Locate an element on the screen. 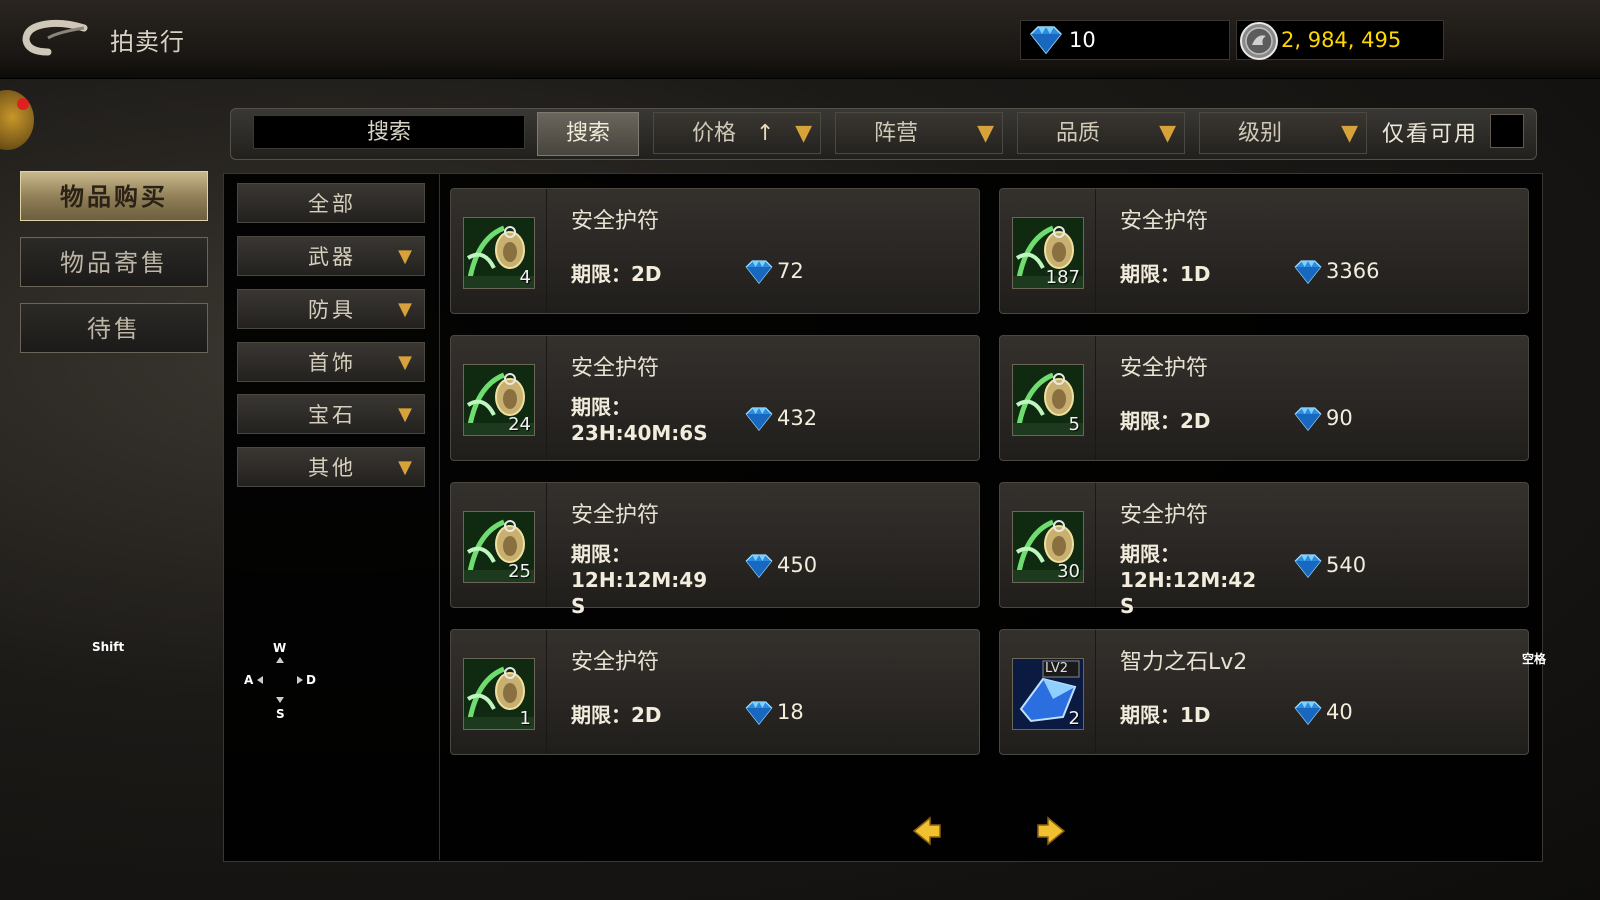 The height and width of the screenshot is (900, 1600). amulet-icon: 187 is located at coordinates (1048, 253).